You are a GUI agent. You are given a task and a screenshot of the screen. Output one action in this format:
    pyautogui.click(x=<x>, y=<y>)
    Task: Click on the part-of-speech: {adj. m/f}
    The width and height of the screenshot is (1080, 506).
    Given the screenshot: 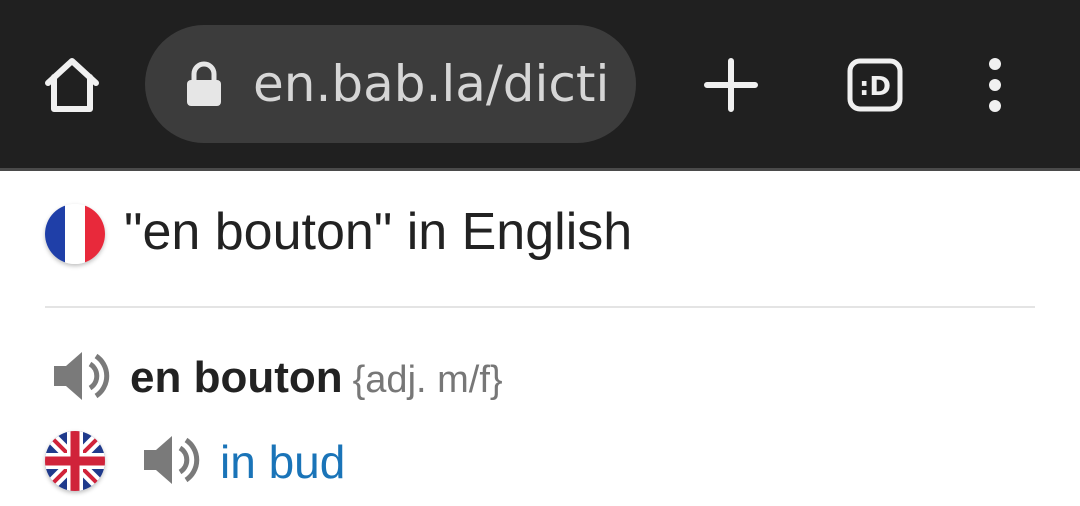 What is the action you would take?
    pyautogui.click(x=427, y=380)
    